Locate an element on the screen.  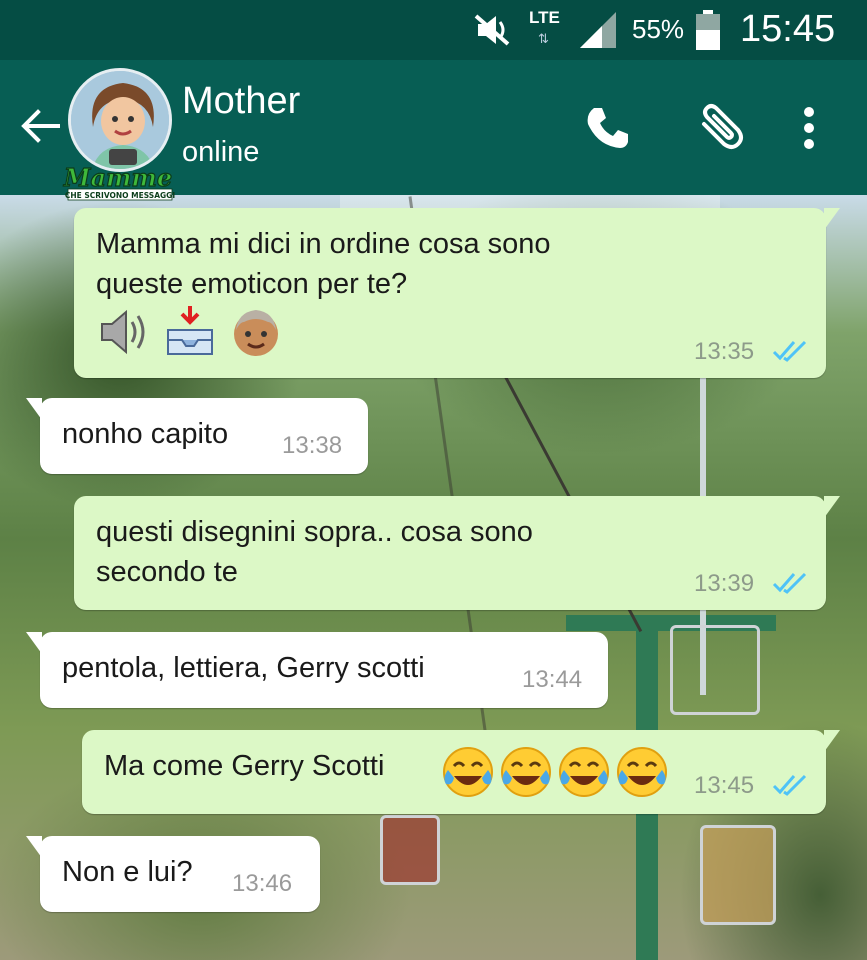
message-time: 13:35 is located at coordinates (724, 351).